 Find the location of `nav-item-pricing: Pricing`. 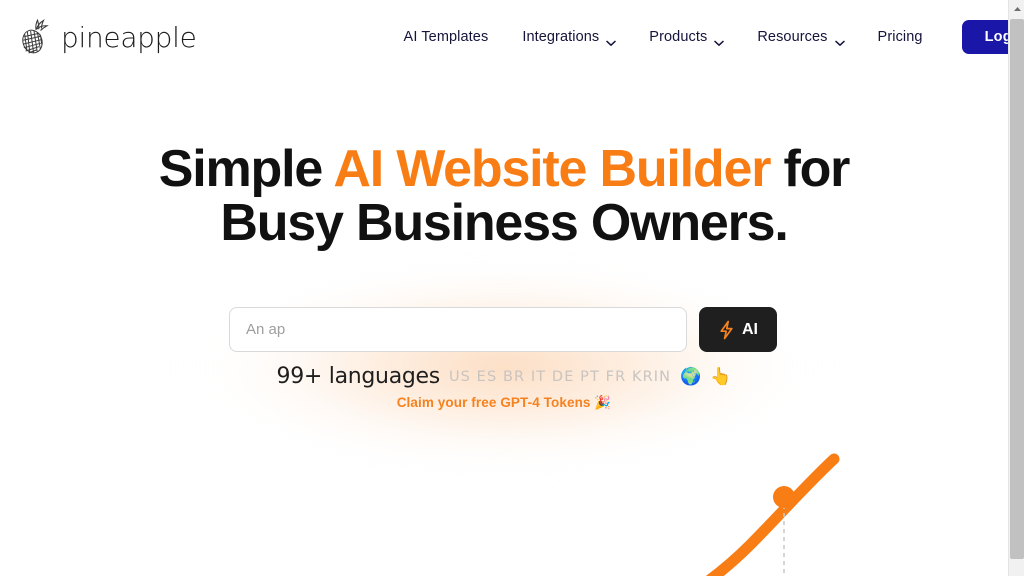

nav-item-pricing: Pricing is located at coordinates (900, 37).